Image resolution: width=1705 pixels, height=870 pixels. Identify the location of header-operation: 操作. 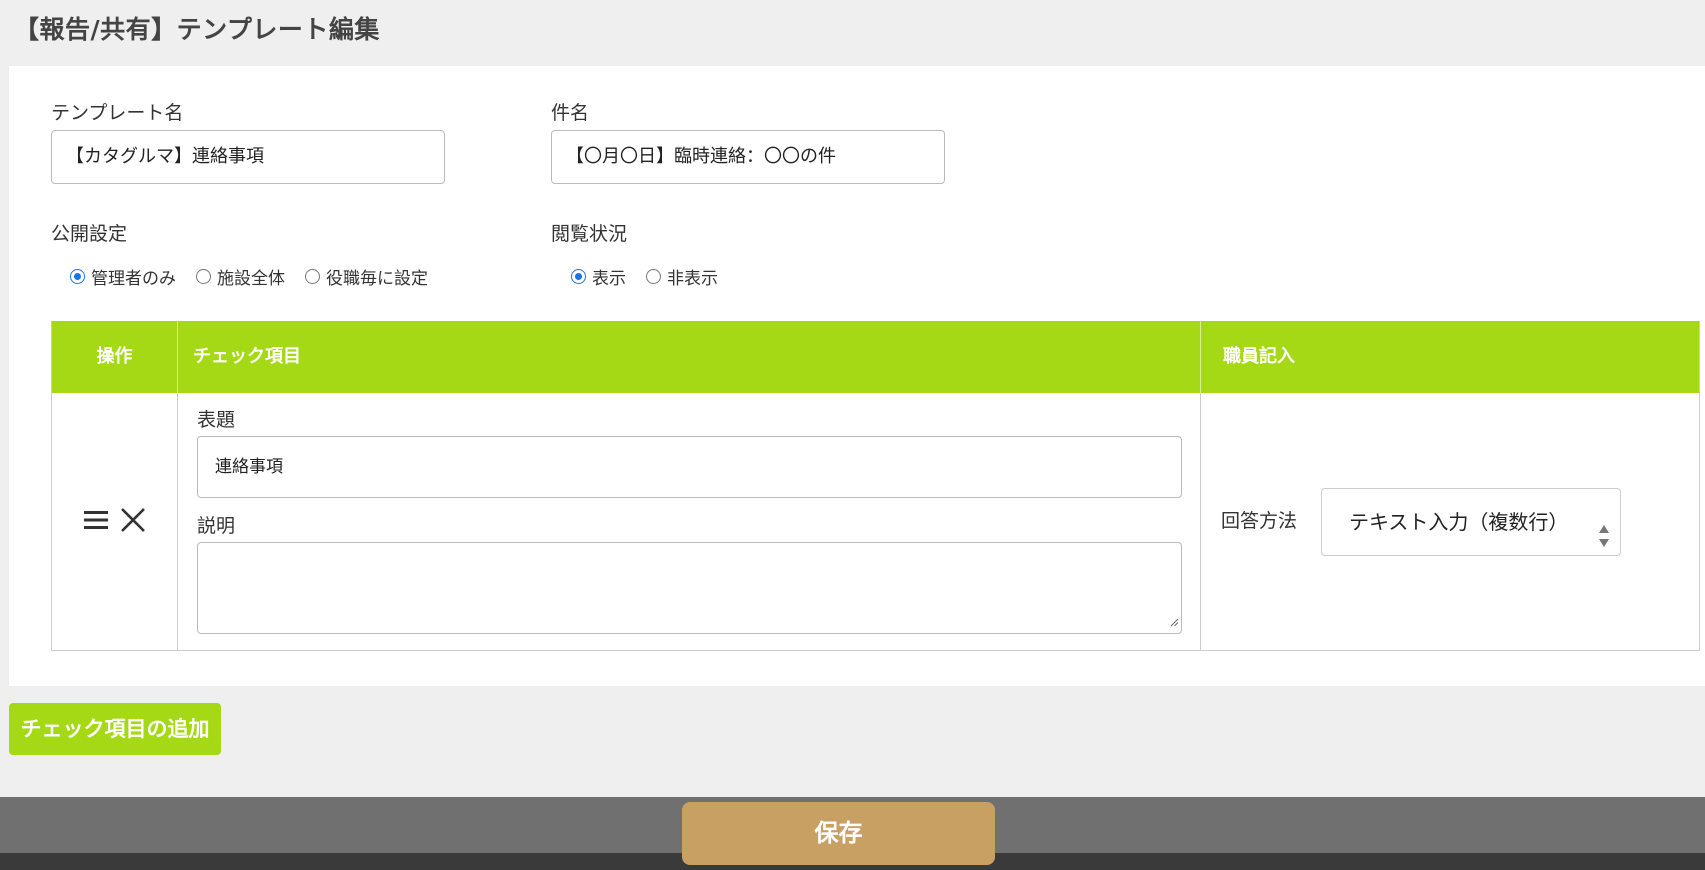
(114, 356).